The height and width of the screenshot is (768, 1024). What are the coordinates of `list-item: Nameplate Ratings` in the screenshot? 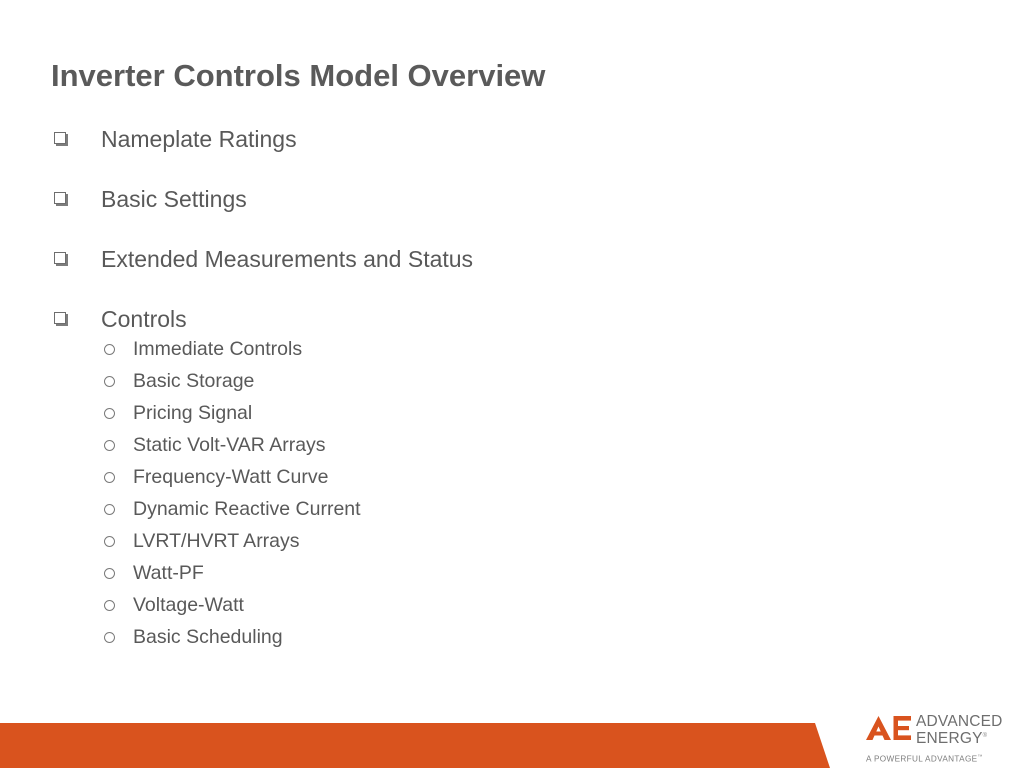 It's located at (501, 155).